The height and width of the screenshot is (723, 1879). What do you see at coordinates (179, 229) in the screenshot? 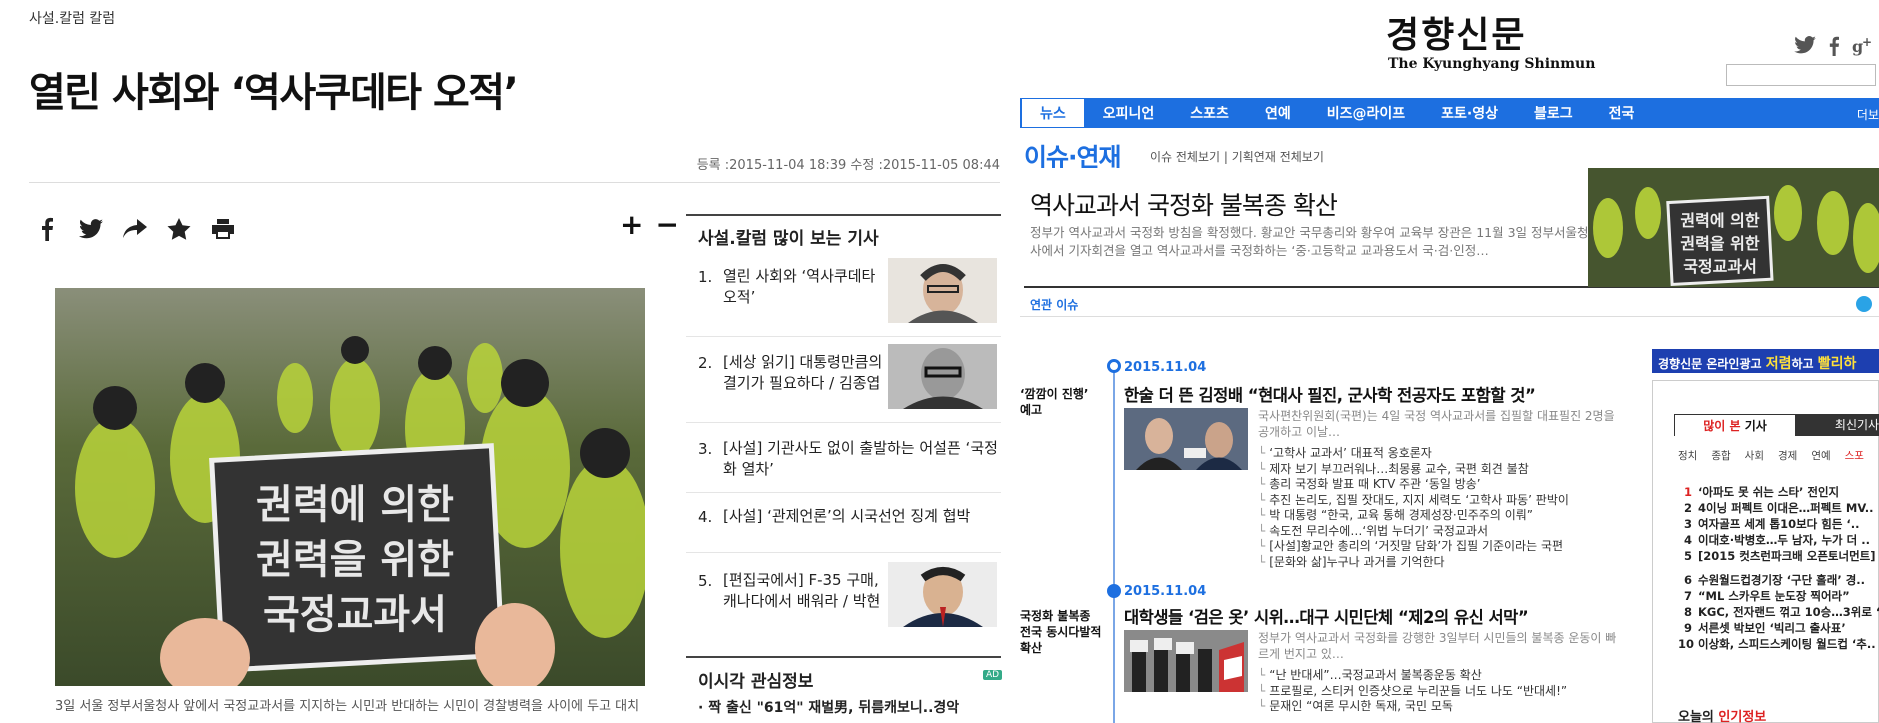
I see `star-icon` at bounding box center [179, 229].